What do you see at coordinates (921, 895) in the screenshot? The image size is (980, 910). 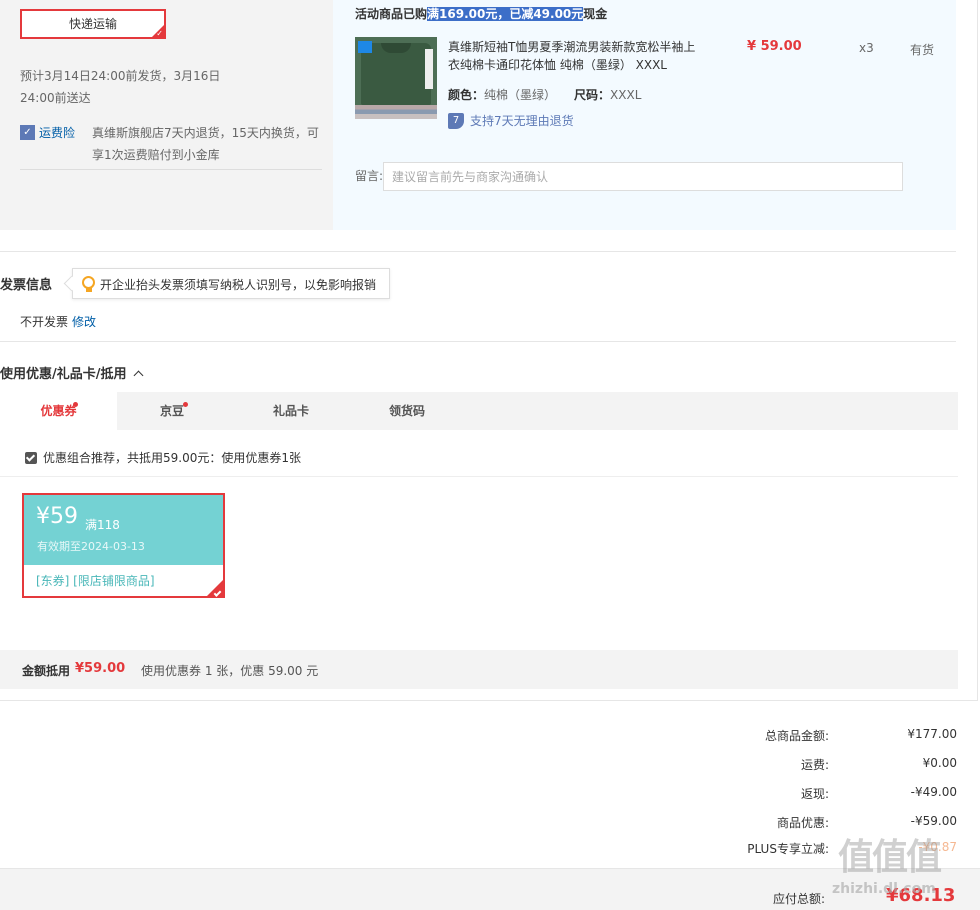 I see `total-amount: ¥68.13` at bounding box center [921, 895].